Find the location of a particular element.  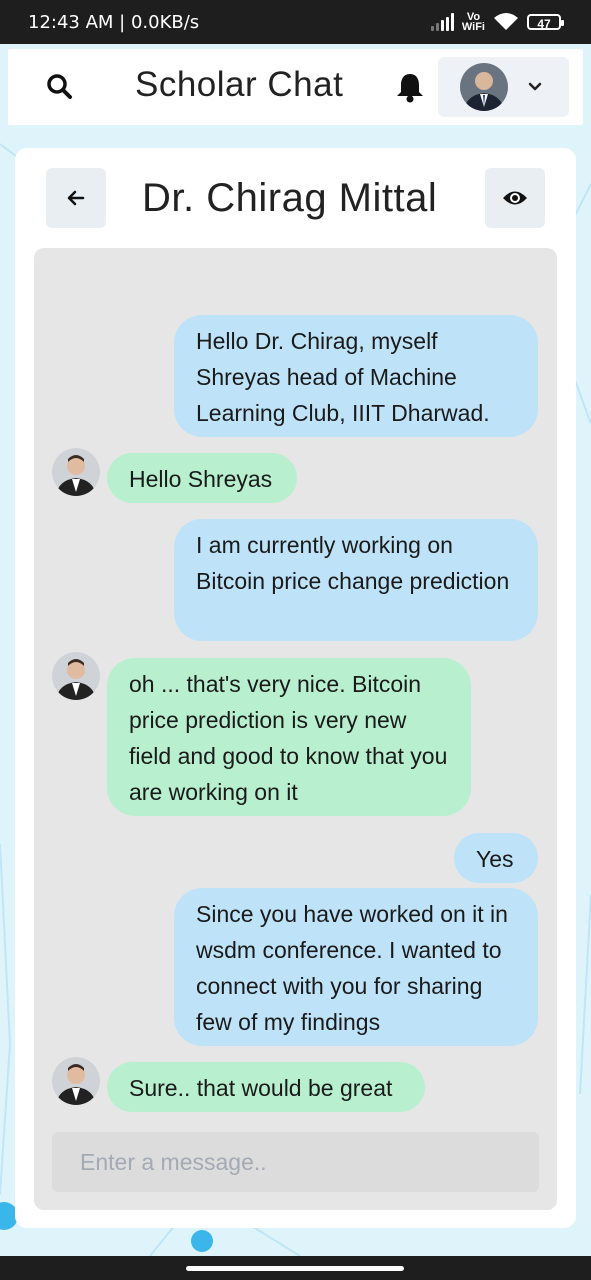

app-title: Scholar Chat is located at coordinates (239, 84).